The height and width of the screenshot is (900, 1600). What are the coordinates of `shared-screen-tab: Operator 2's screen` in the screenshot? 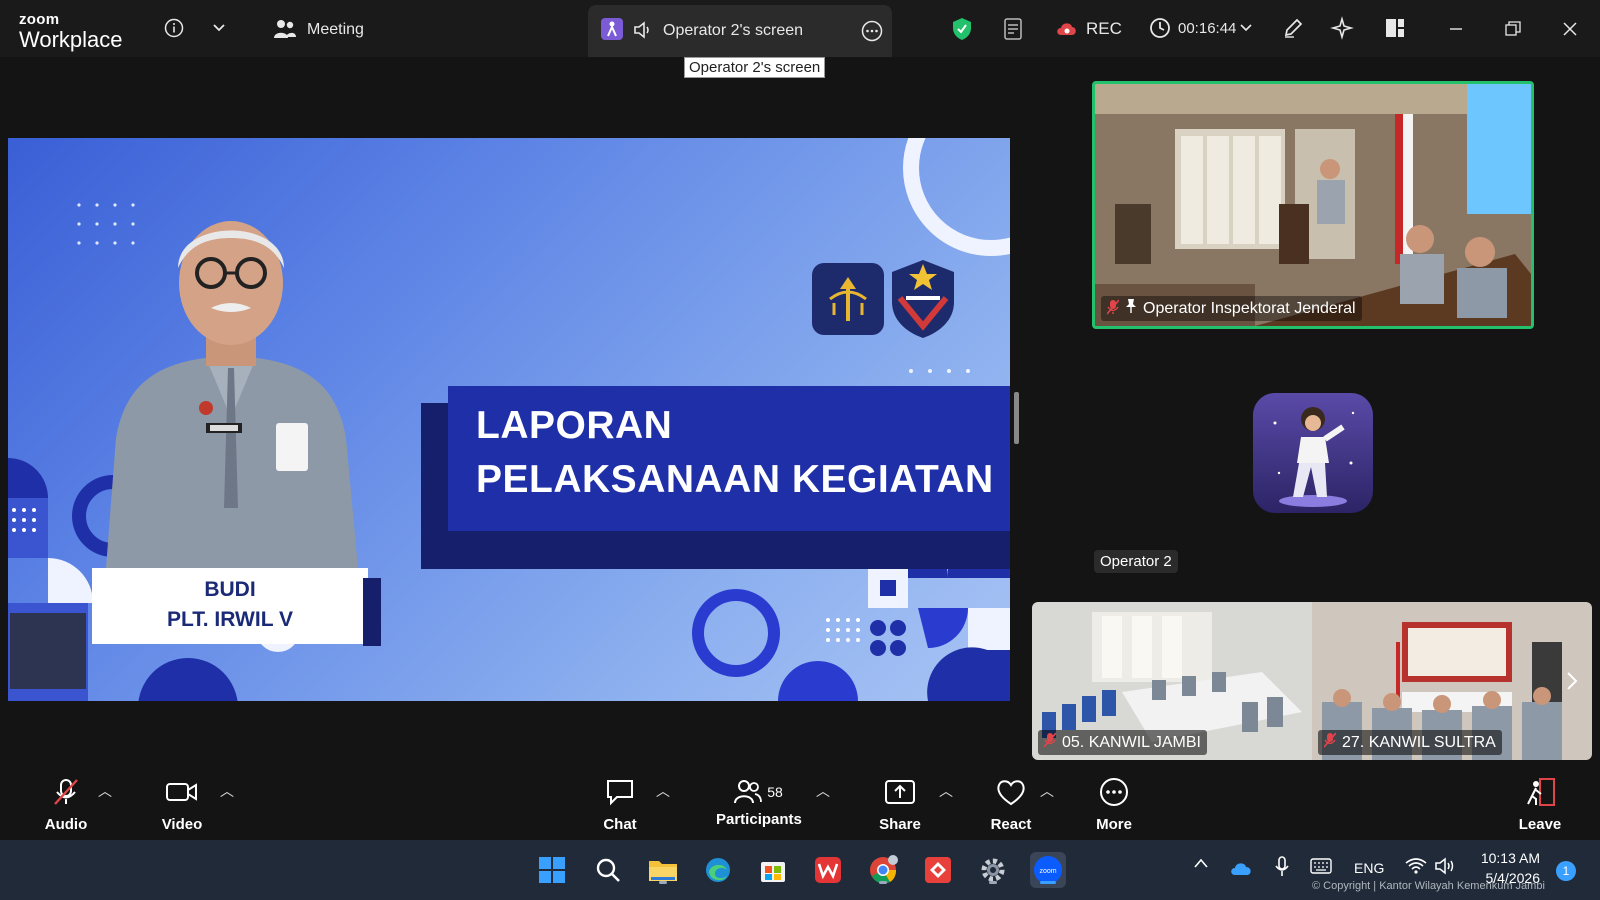 It's located at (740, 31).